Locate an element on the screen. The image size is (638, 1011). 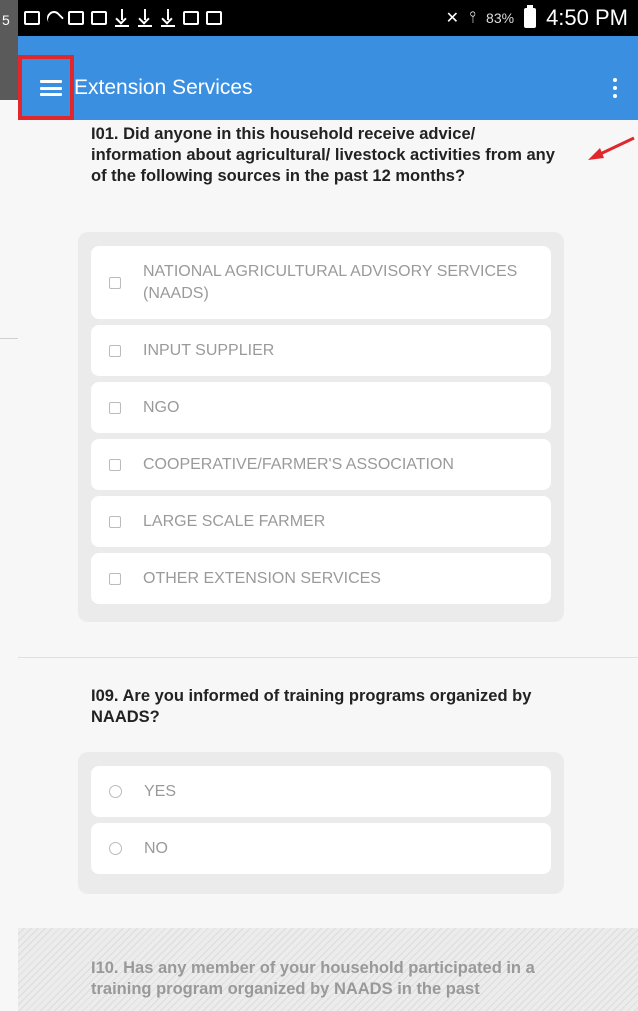
checkbox-option: LARGE SCALE FARMER is located at coordinates (321, 521).